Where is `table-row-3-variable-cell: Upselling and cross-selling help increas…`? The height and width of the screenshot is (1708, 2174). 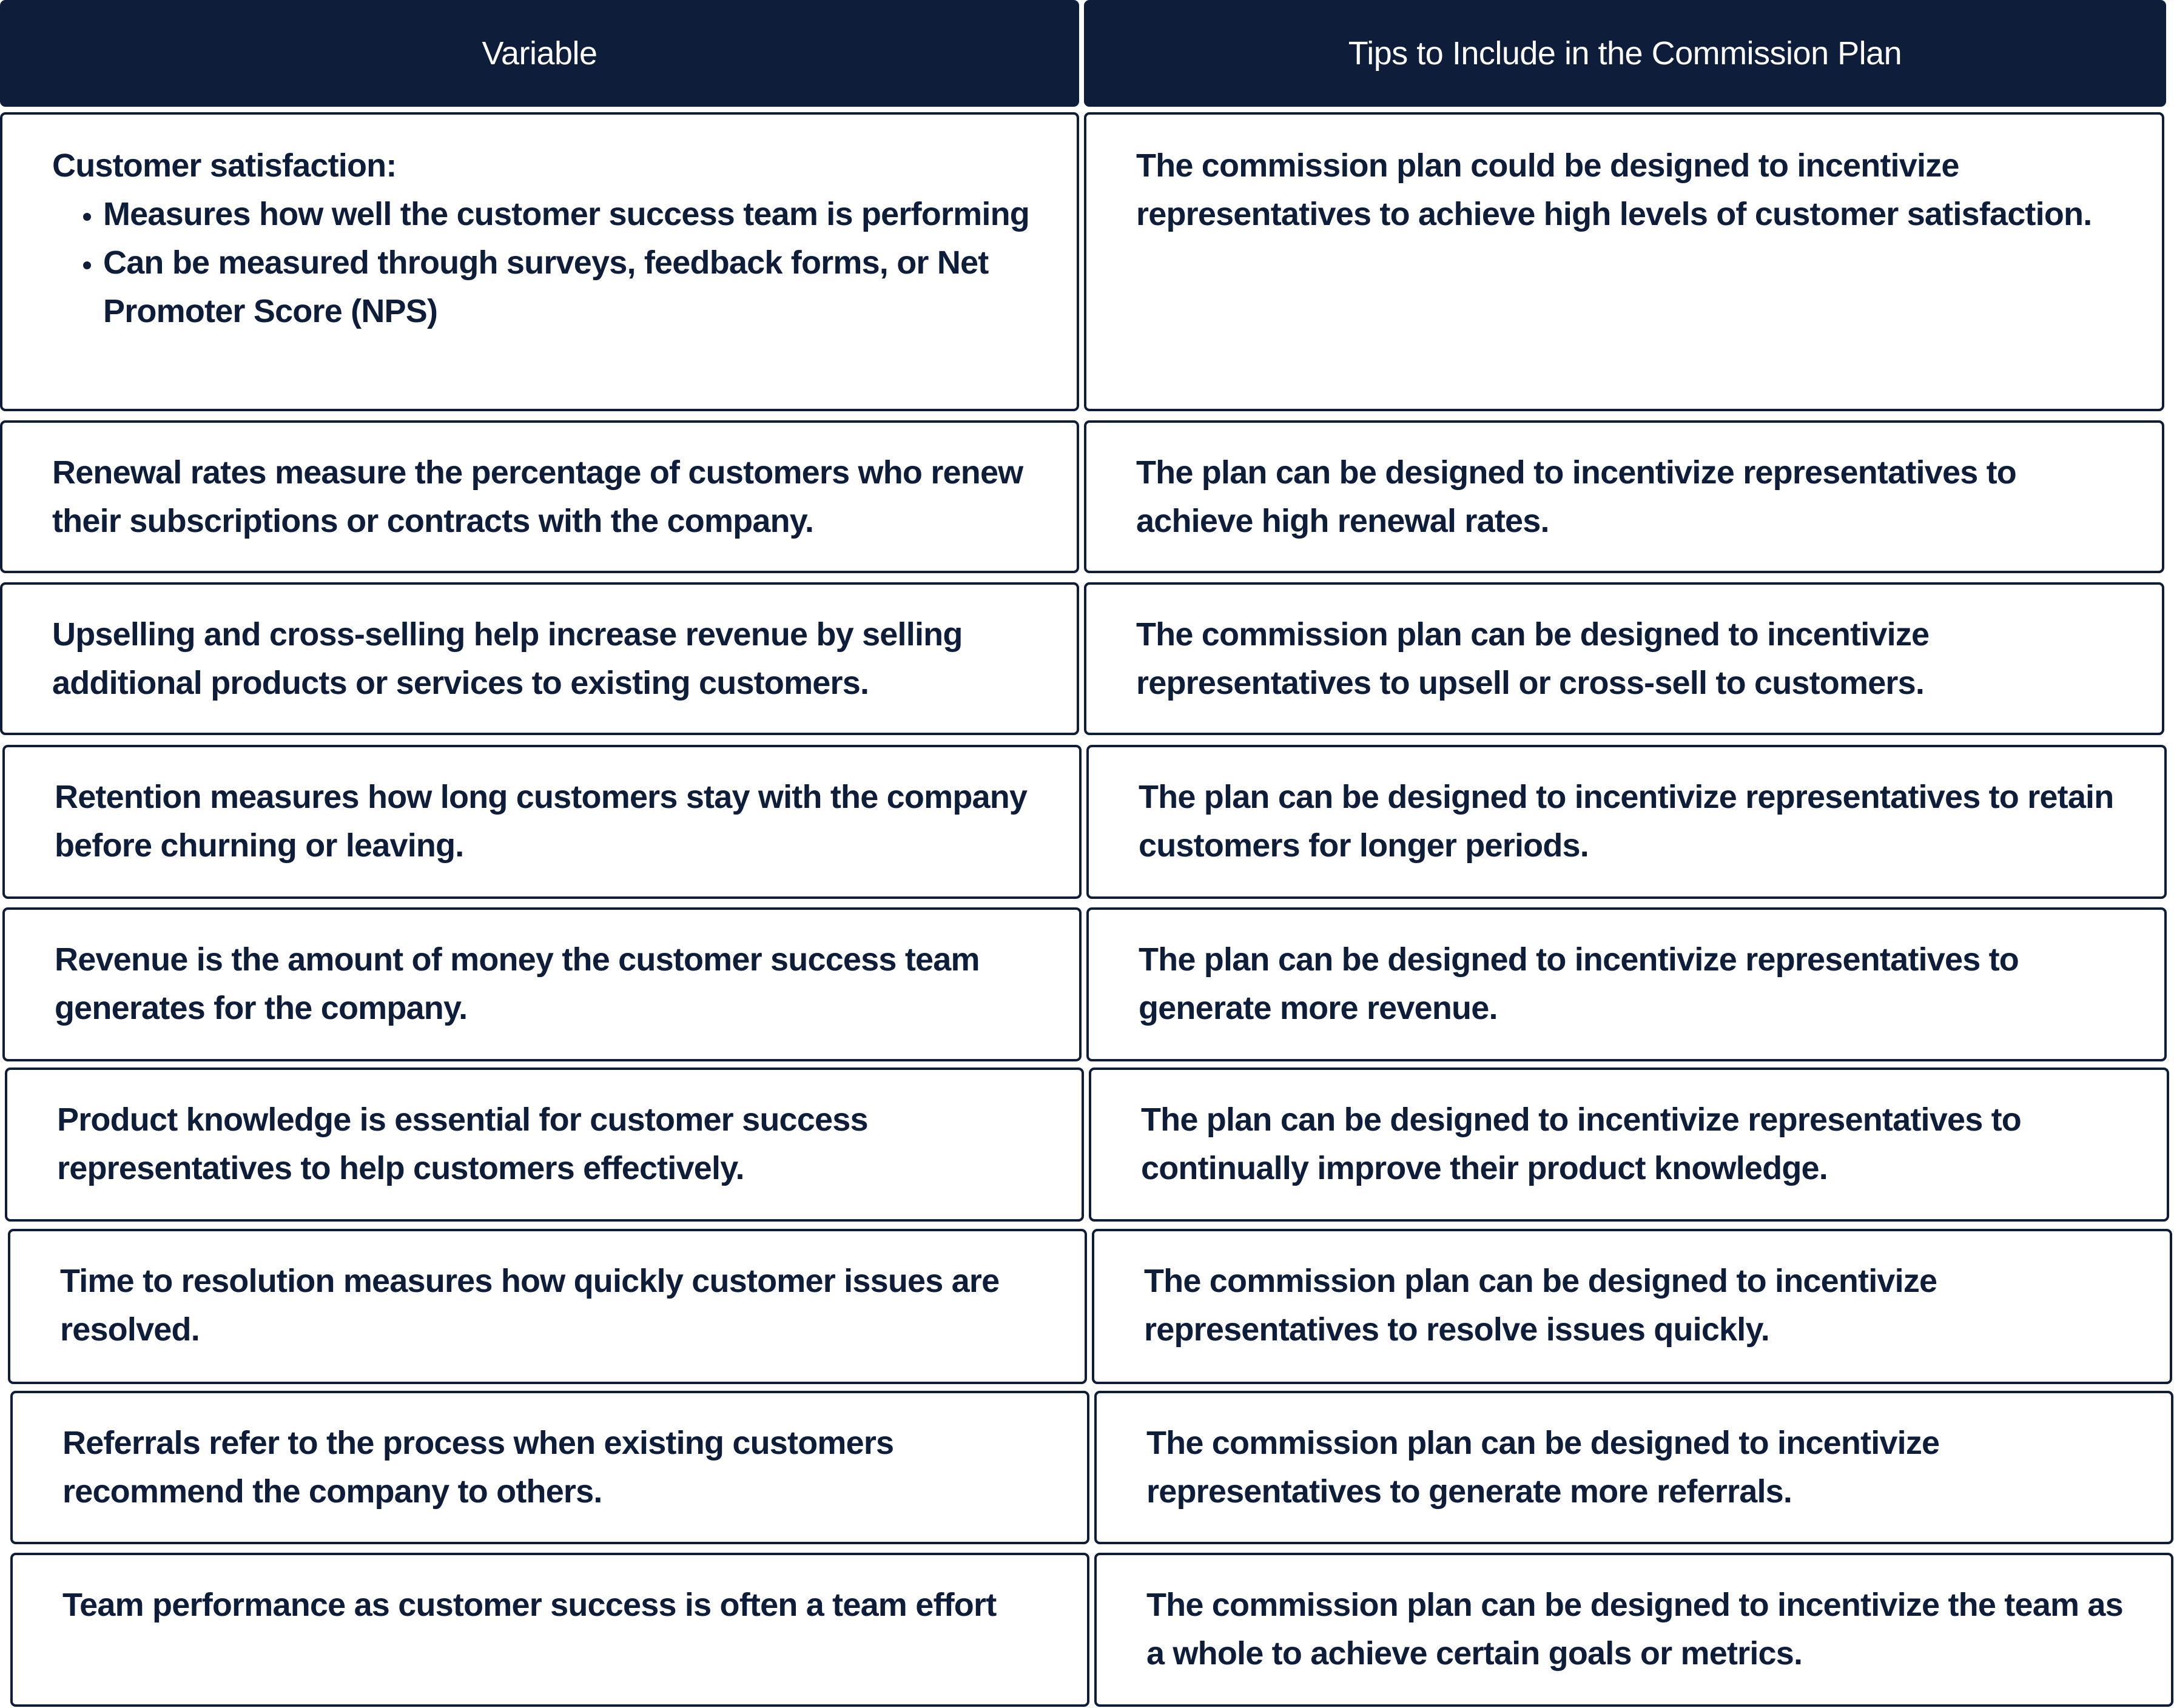 table-row-3-variable-cell: Upselling and cross-selling help increas… is located at coordinates (539, 659).